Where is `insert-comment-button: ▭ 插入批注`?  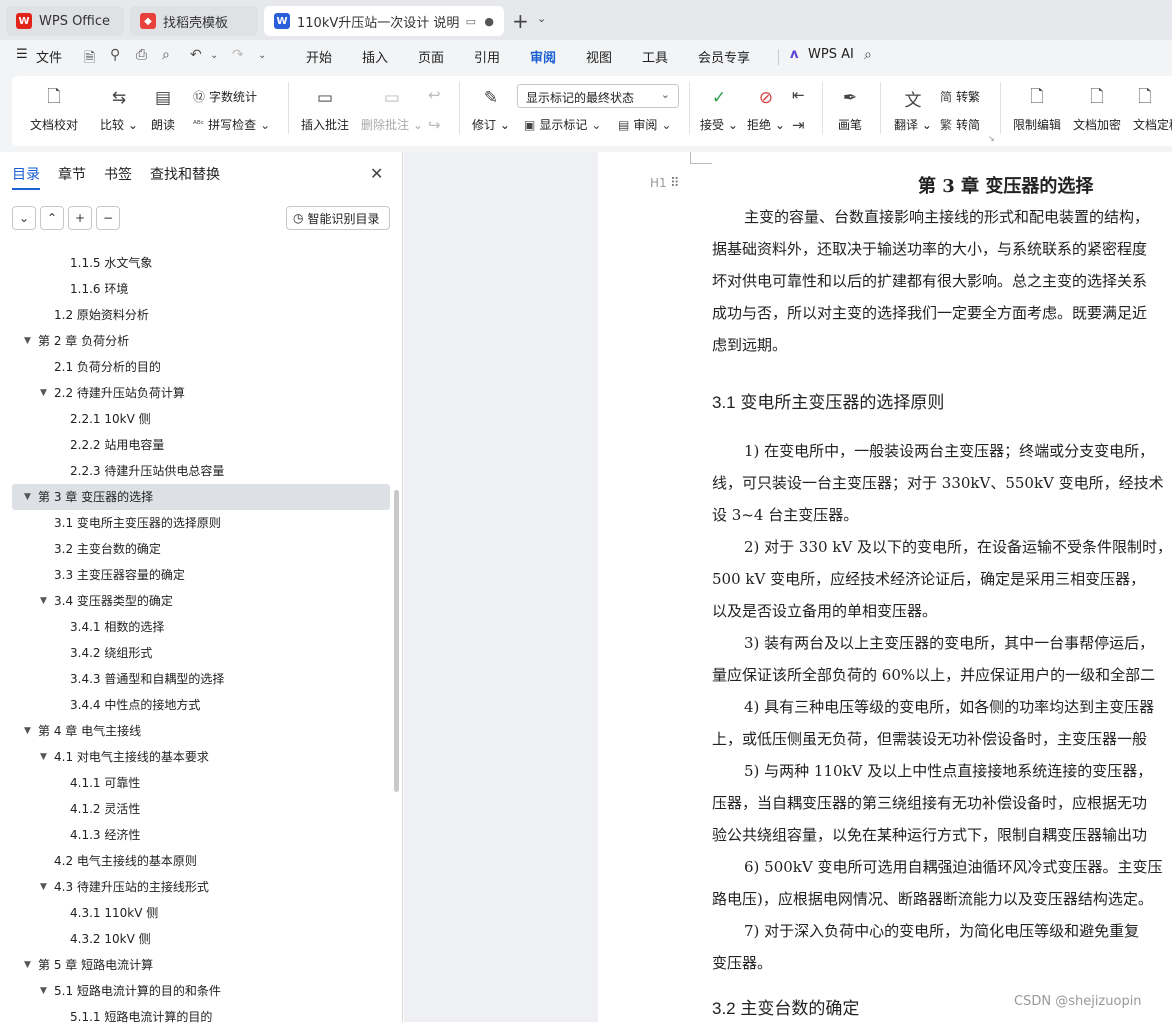 insert-comment-button: ▭ 插入批注 is located at coordinates (325, 109).